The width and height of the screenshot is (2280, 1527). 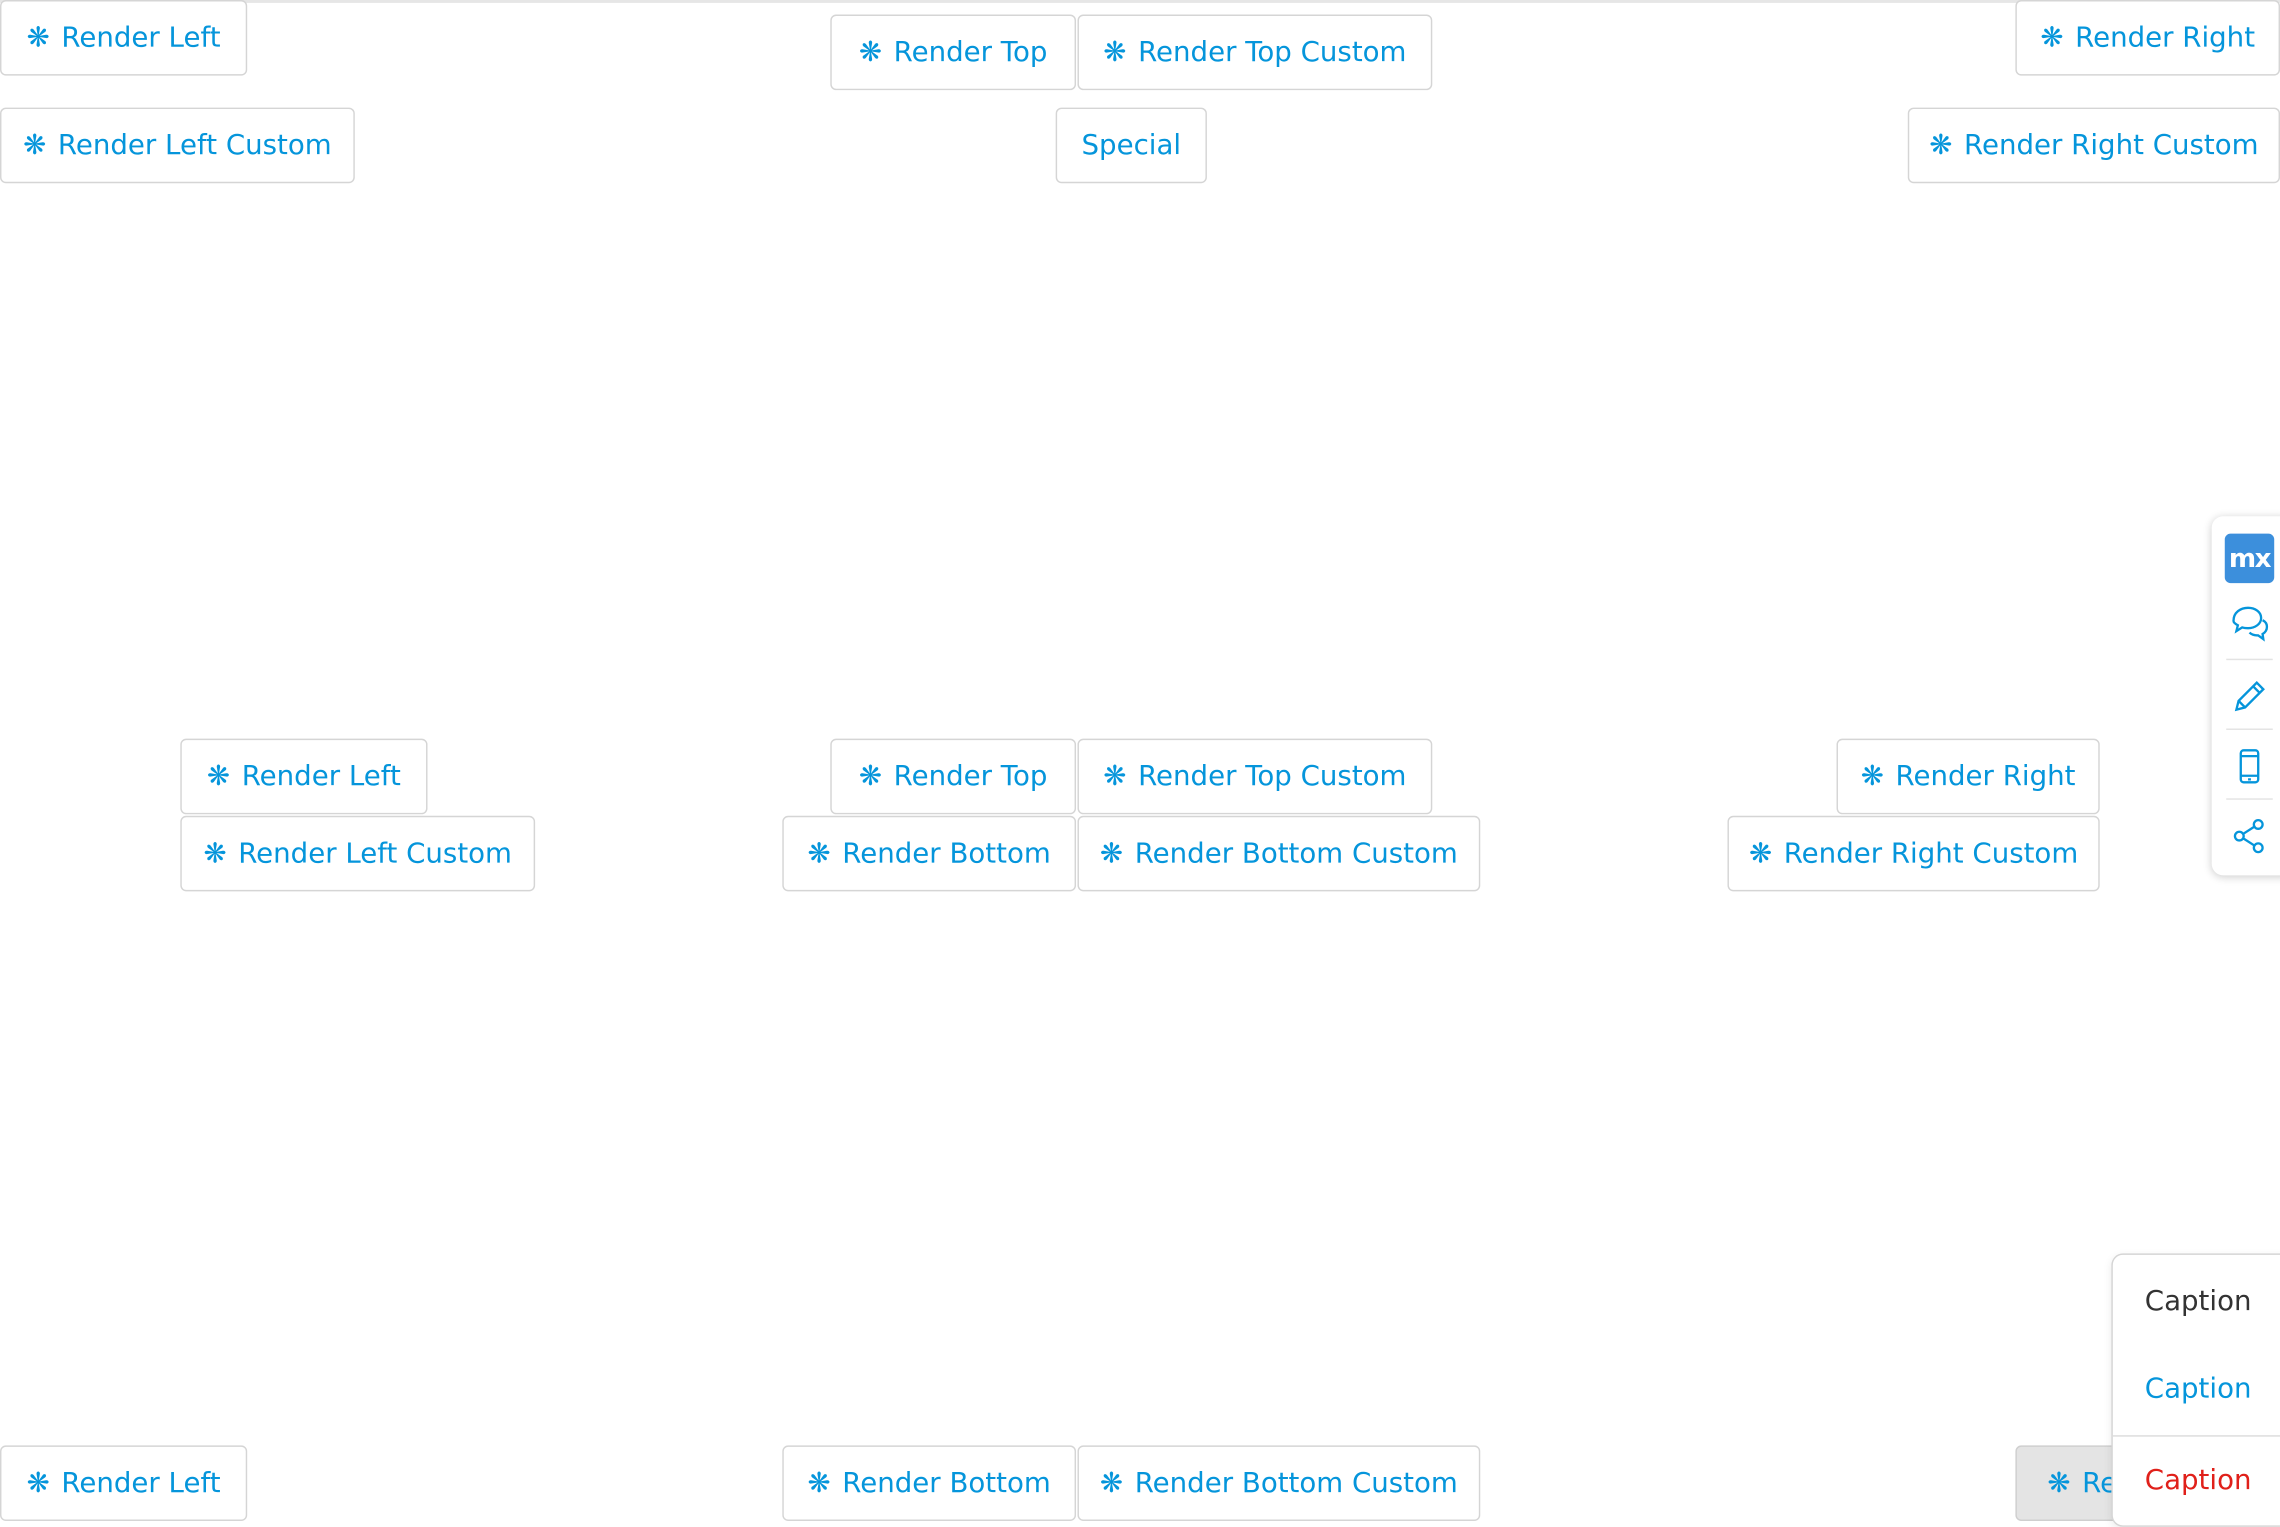 I want to click on special-button: Special, so click(x=1131, y=145).